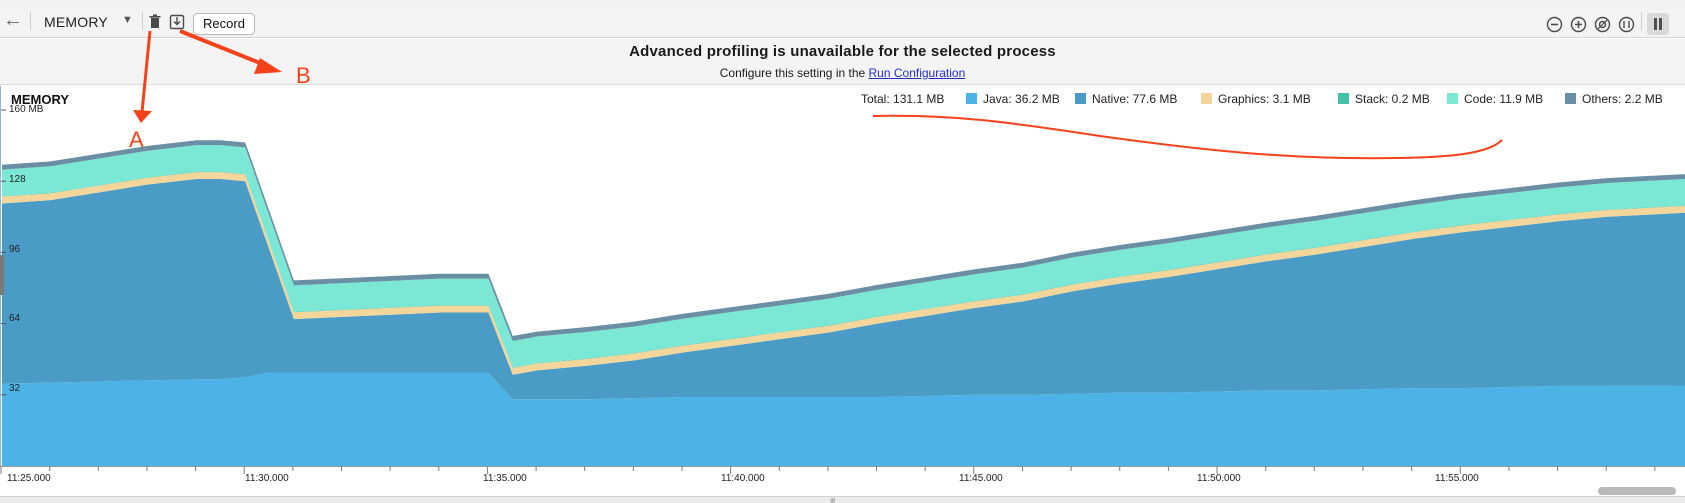  Describe the element at coordinates (13, 21) in the screenshot. I see `back-arrow-icon: ←` at that location.